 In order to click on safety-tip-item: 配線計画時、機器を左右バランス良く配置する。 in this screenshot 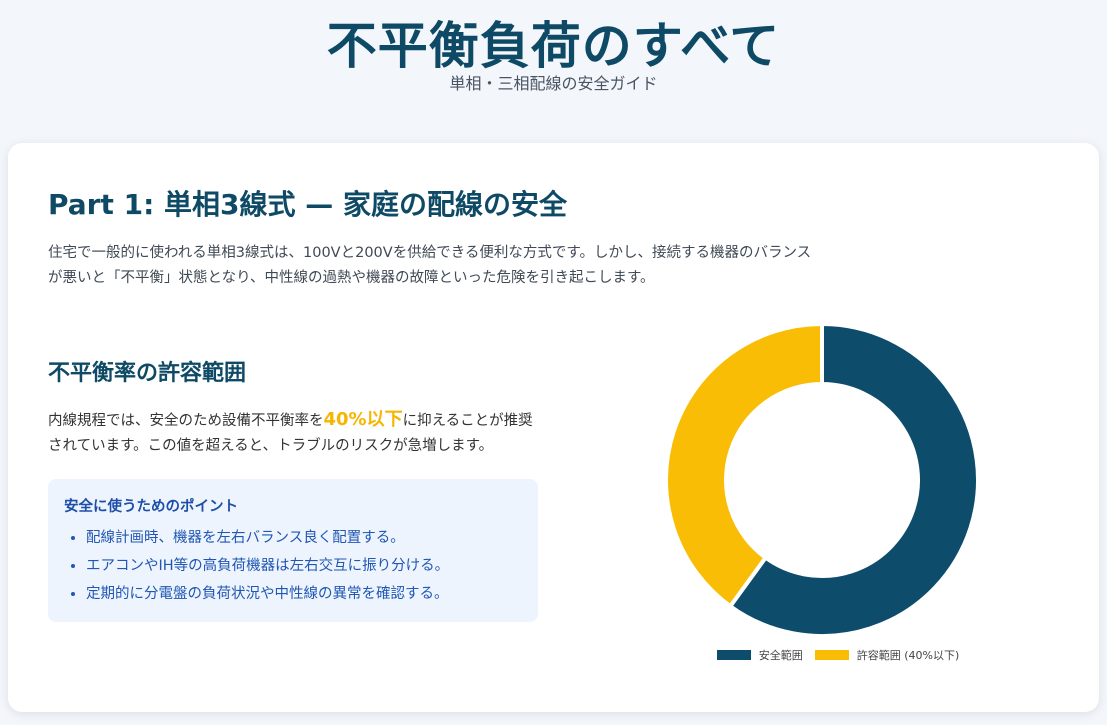, I will do `click(304, 538)`.